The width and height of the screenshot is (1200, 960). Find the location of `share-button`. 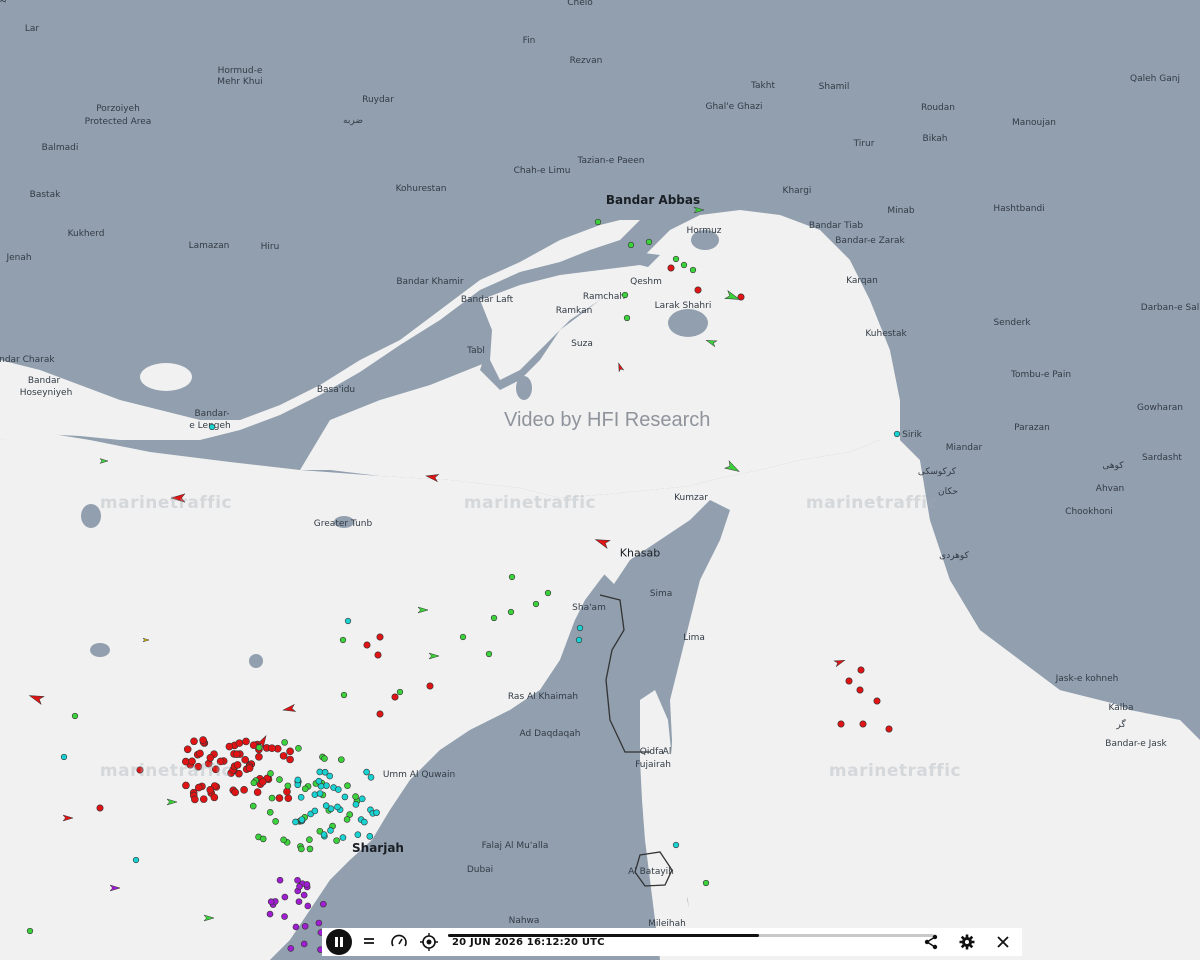

share-button is located at coordinates (931, 942).